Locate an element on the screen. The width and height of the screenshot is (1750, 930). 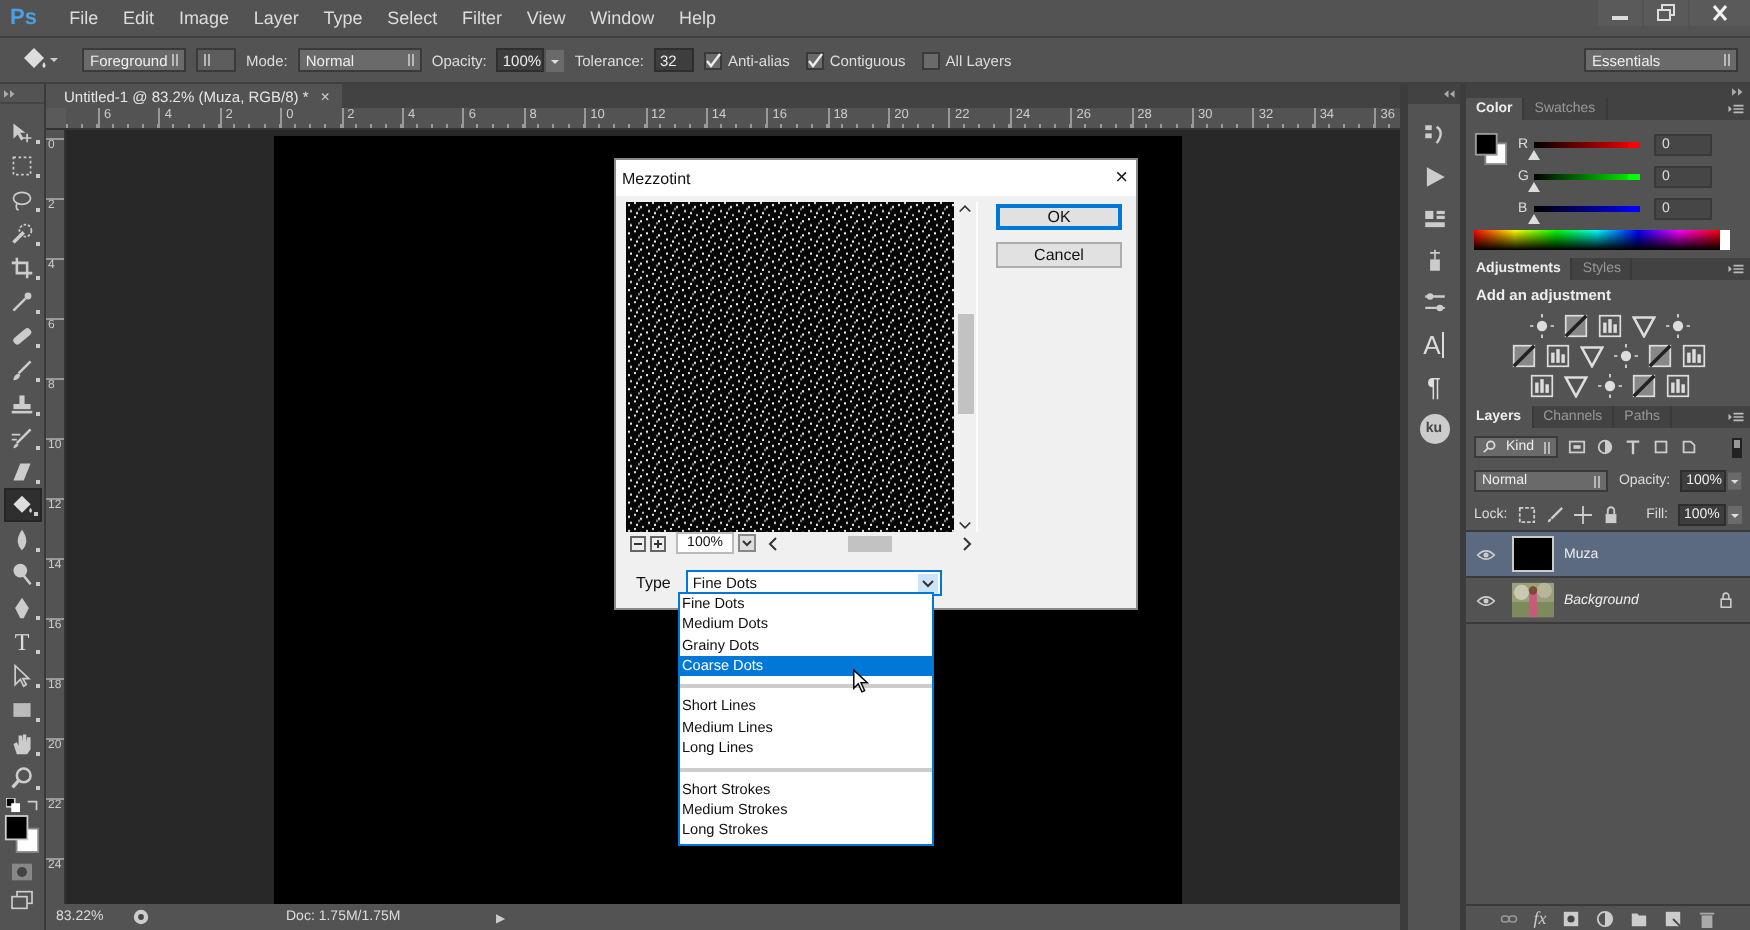
restore-button is located at coordinates (1666, 13).